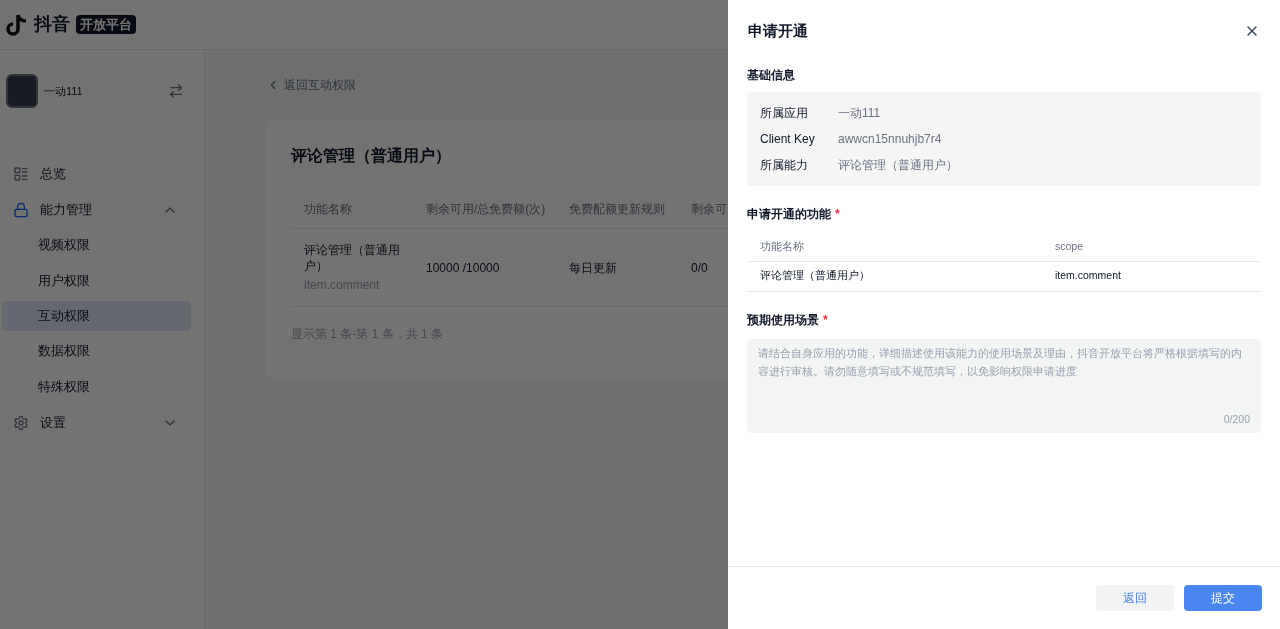 Image resolution: width=1280 pixels, height=629 pixels. Describe the element at coordinates (617, 209) in the screenshot. I see `column-header: 免费配额更新规则` at that location.